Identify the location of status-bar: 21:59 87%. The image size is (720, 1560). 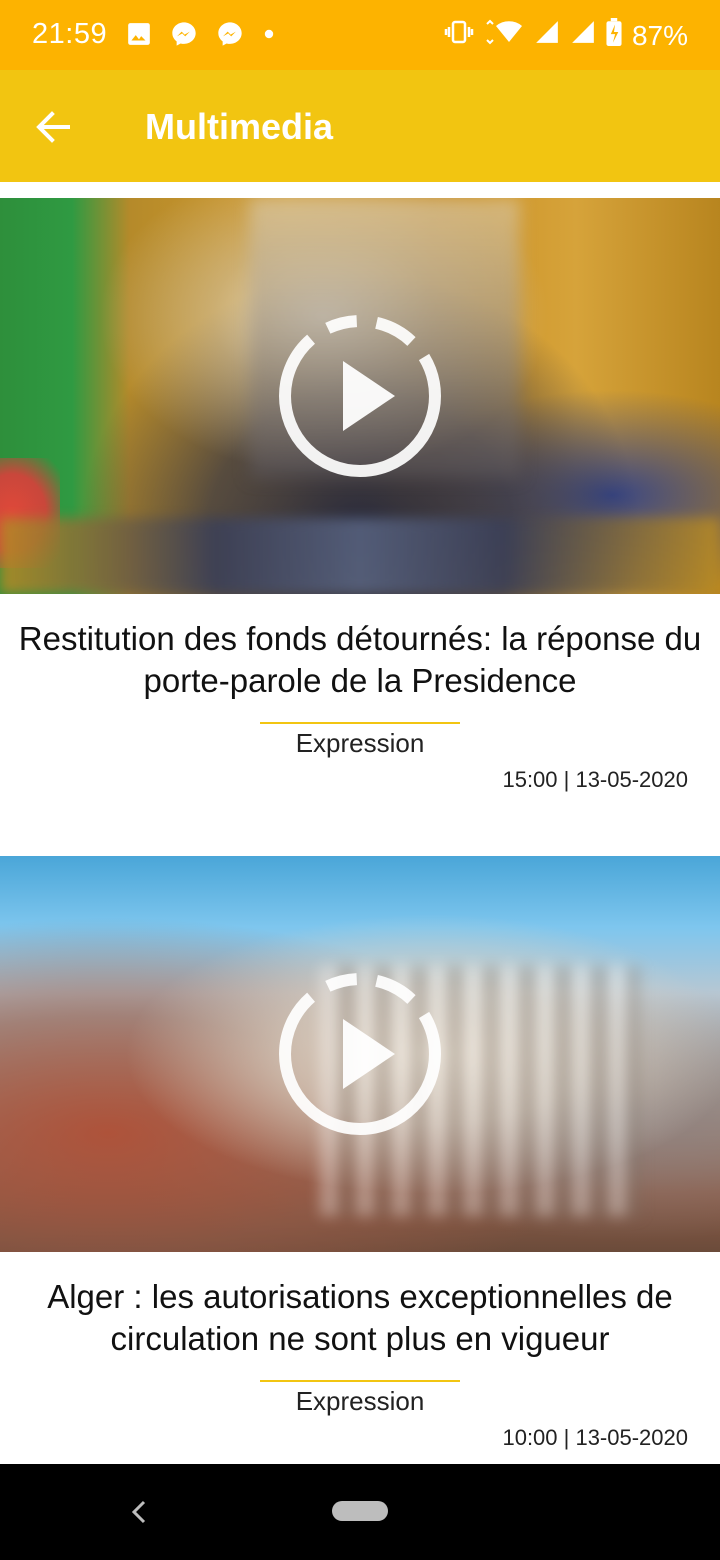
(360, 35).